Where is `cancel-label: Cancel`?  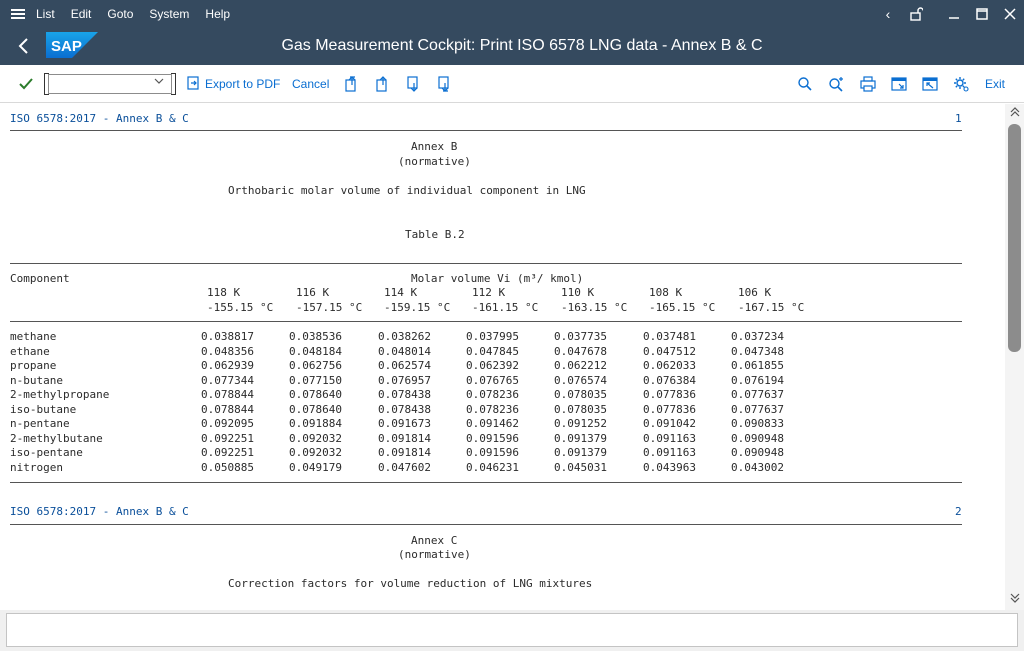
cancel-label: Cancel is located at coordinates (311, 84).